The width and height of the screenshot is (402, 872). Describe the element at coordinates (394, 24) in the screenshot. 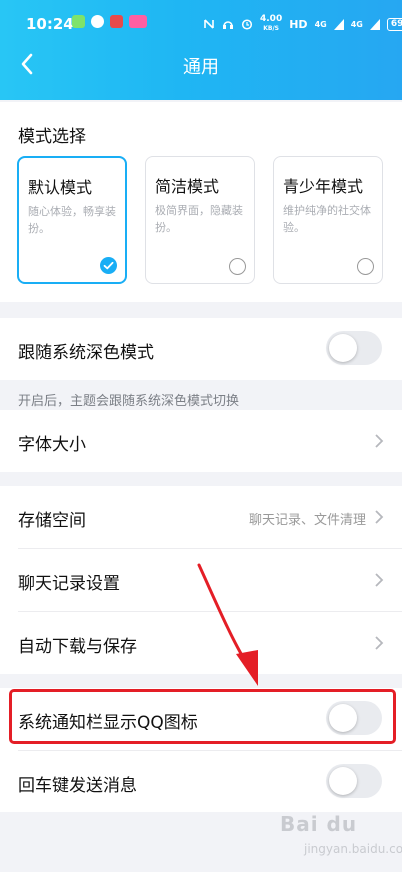

I see `battery-level: 69` at that location.